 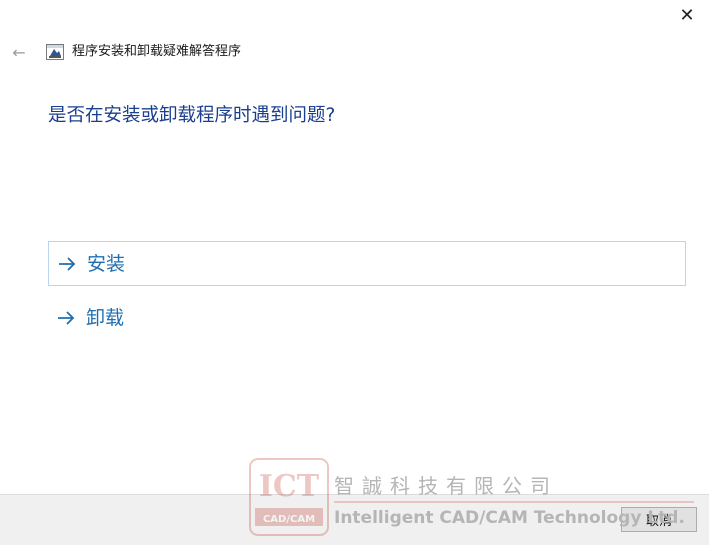 I want to click on close-icon: ✕, so click(x=687, y=15).